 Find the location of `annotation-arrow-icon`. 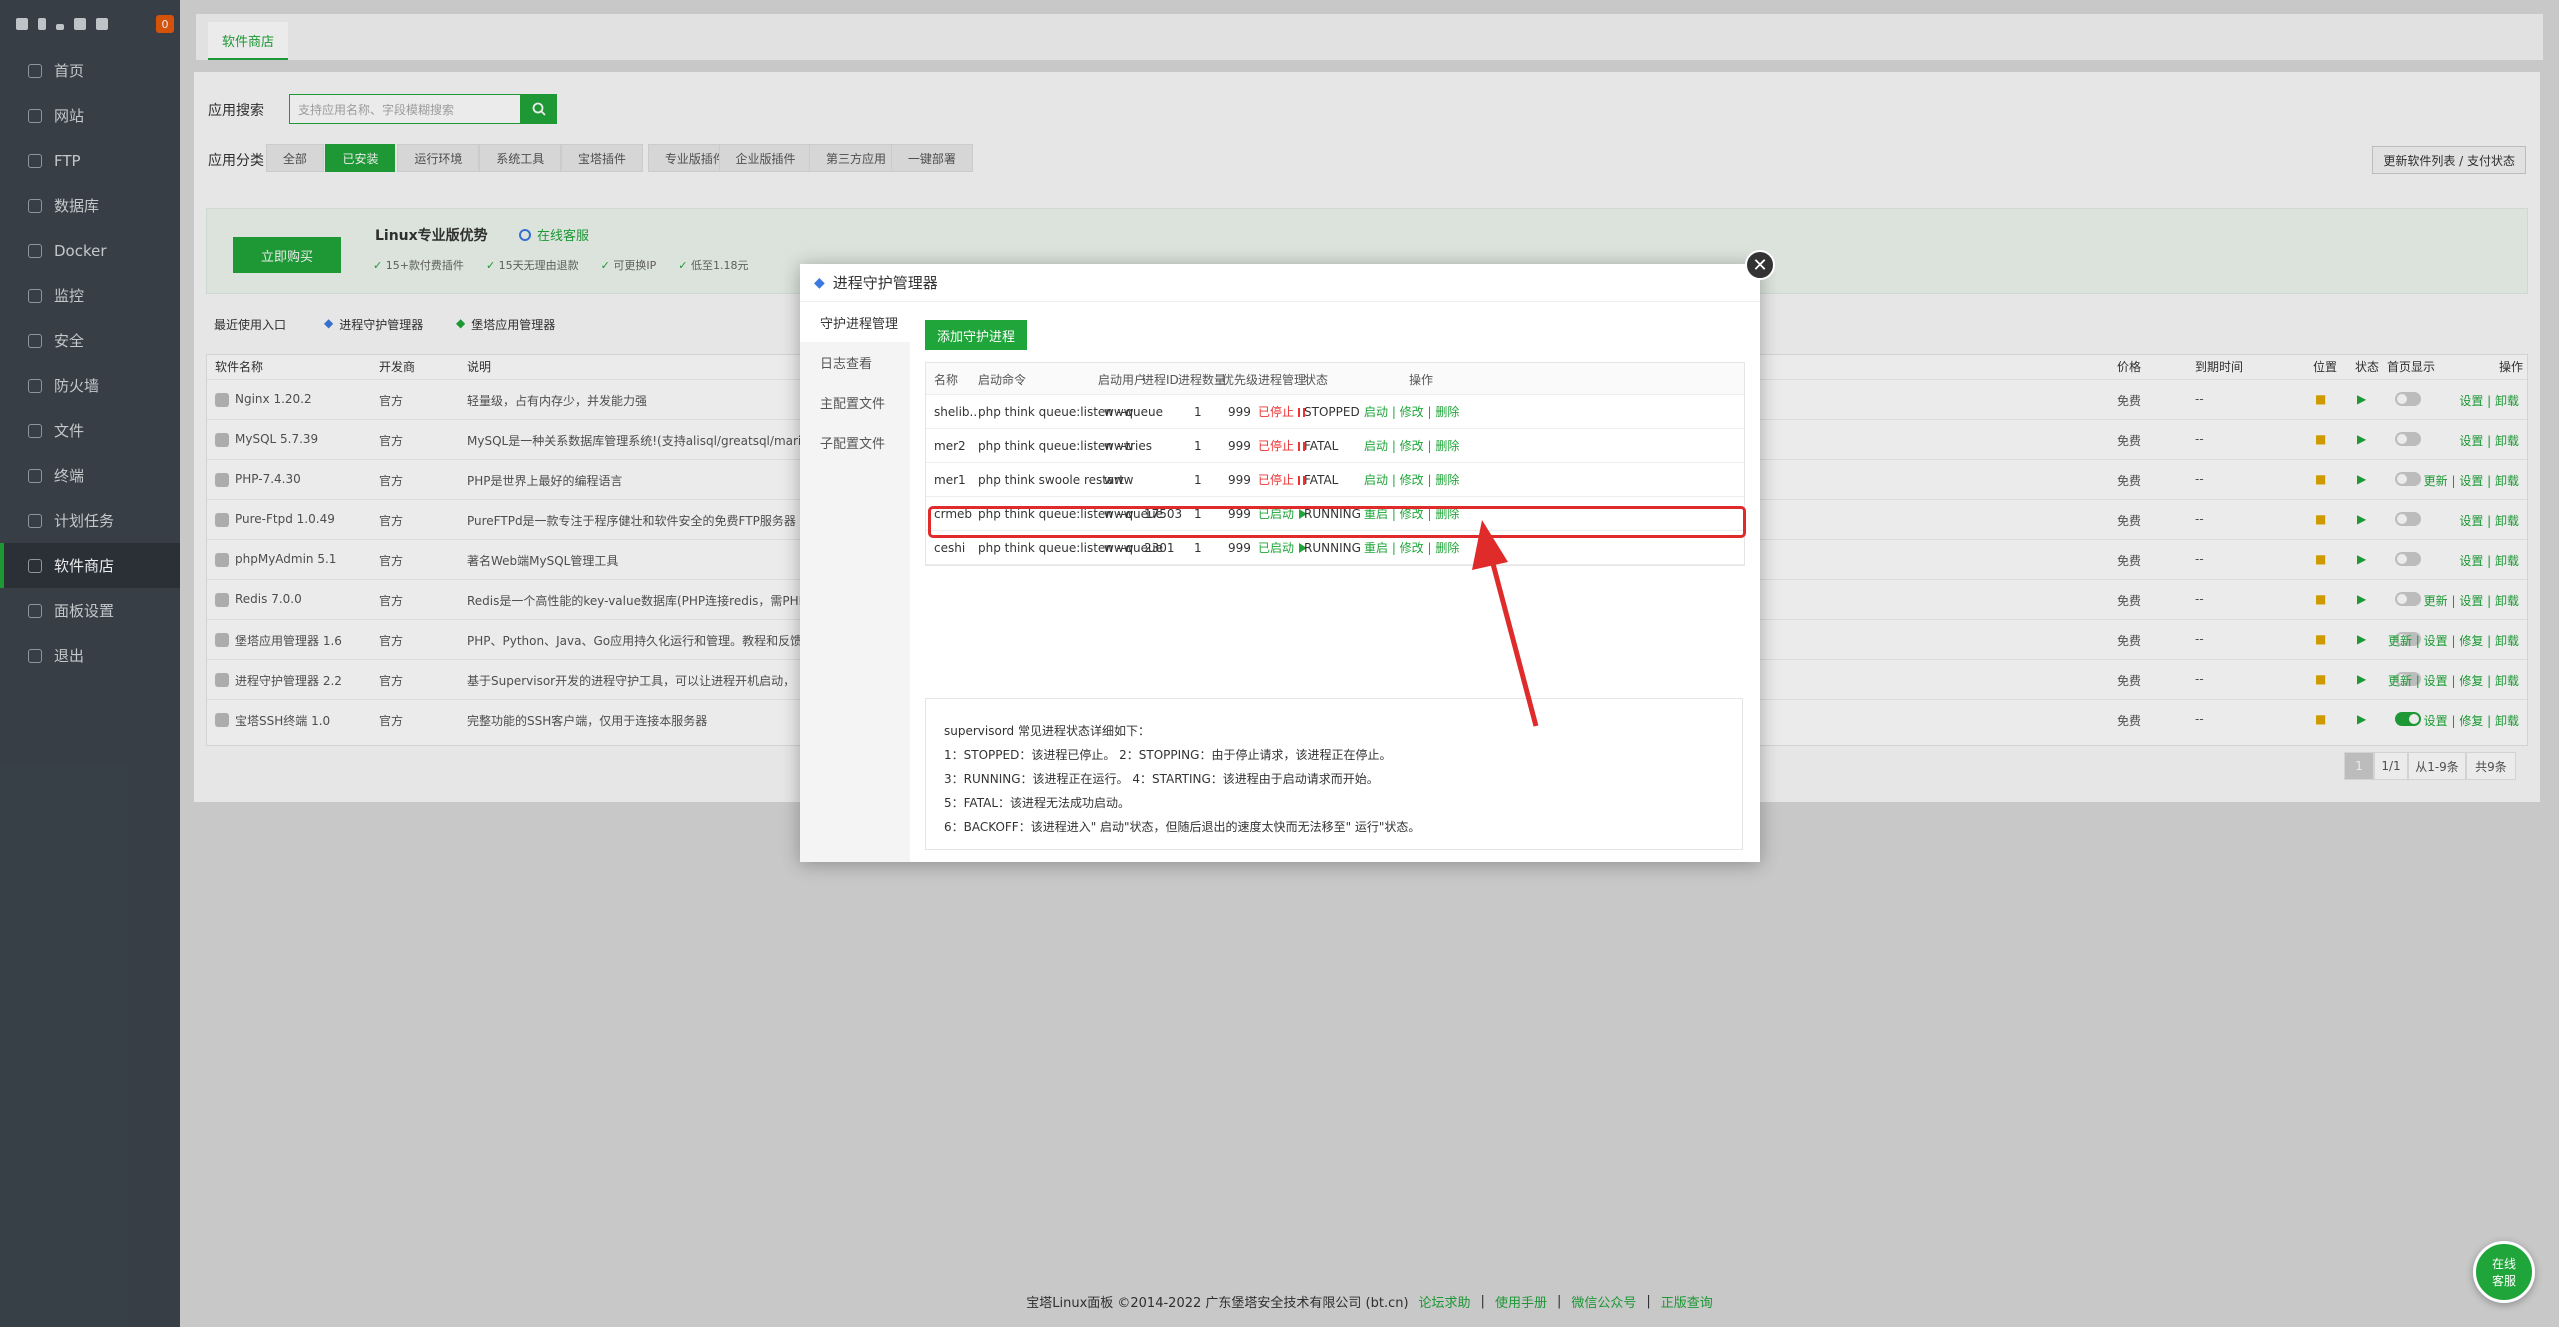

annotation-arrow-icon is located at coordinates (1505, 623).